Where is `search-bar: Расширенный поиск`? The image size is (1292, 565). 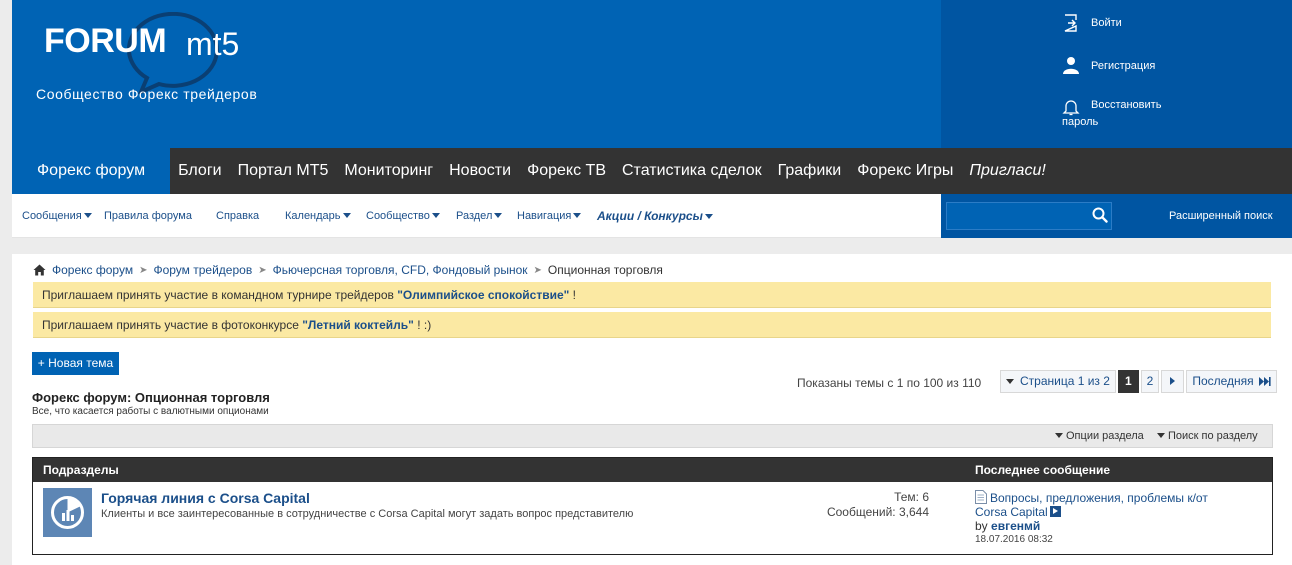
search-bar: Расширенный поиск is located at coordinates (1116, 216).